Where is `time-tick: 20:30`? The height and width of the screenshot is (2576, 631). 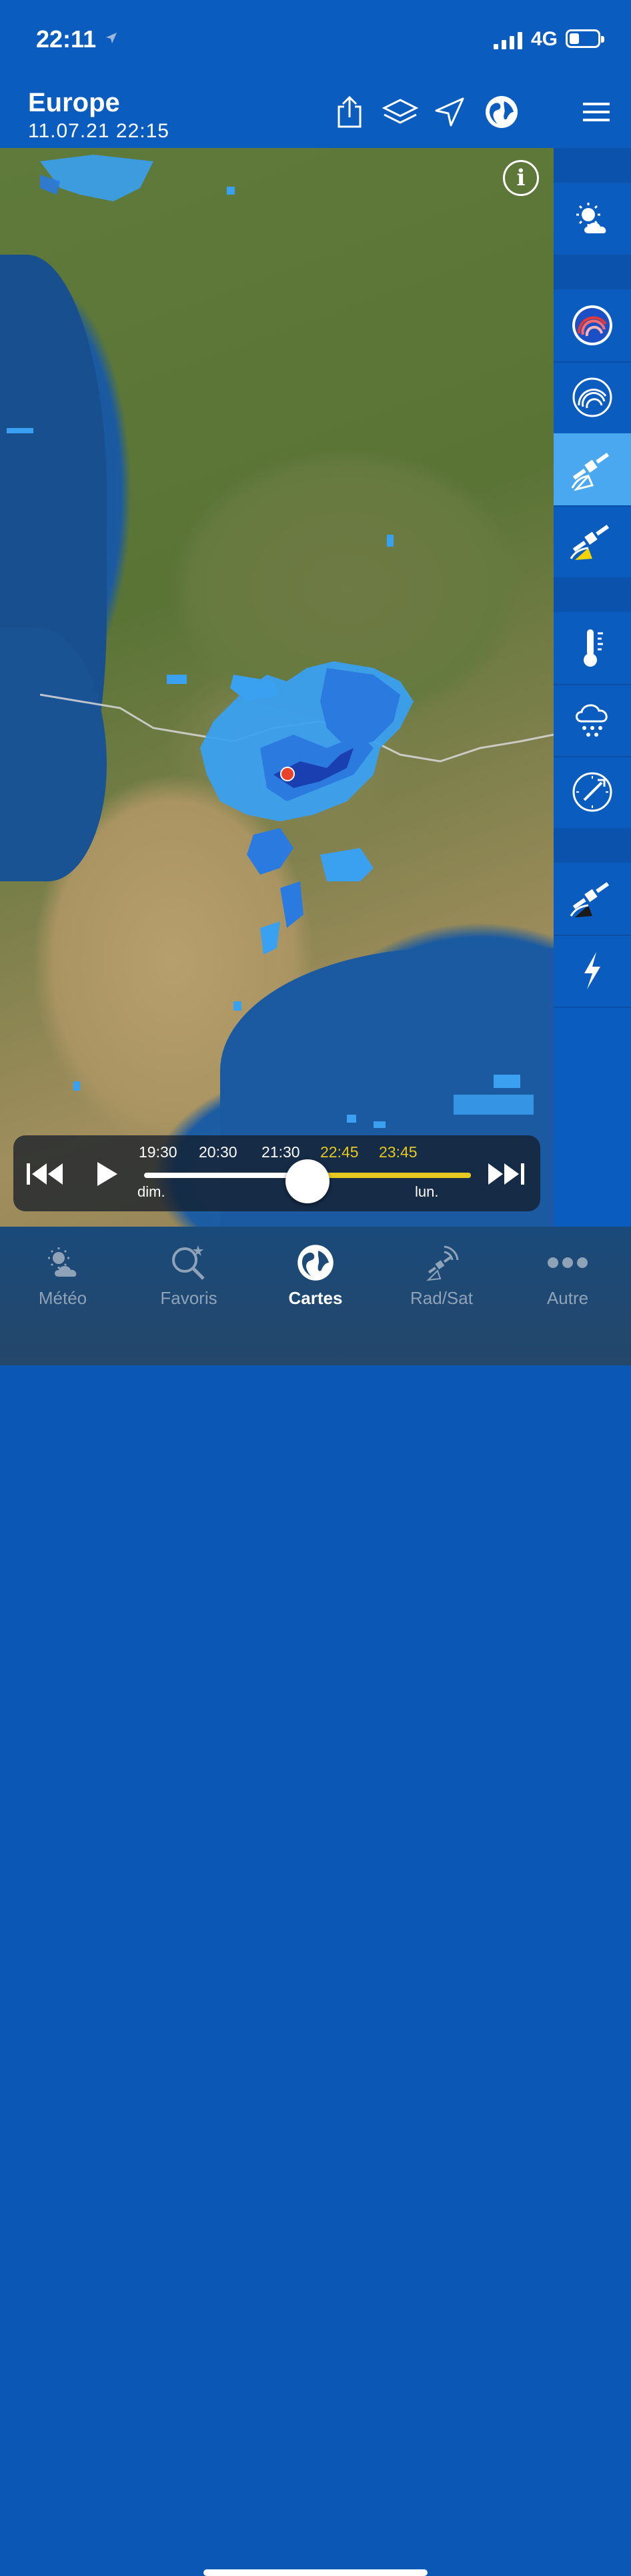 time-tick: 20:30 is located at coordinates (218, 1152).